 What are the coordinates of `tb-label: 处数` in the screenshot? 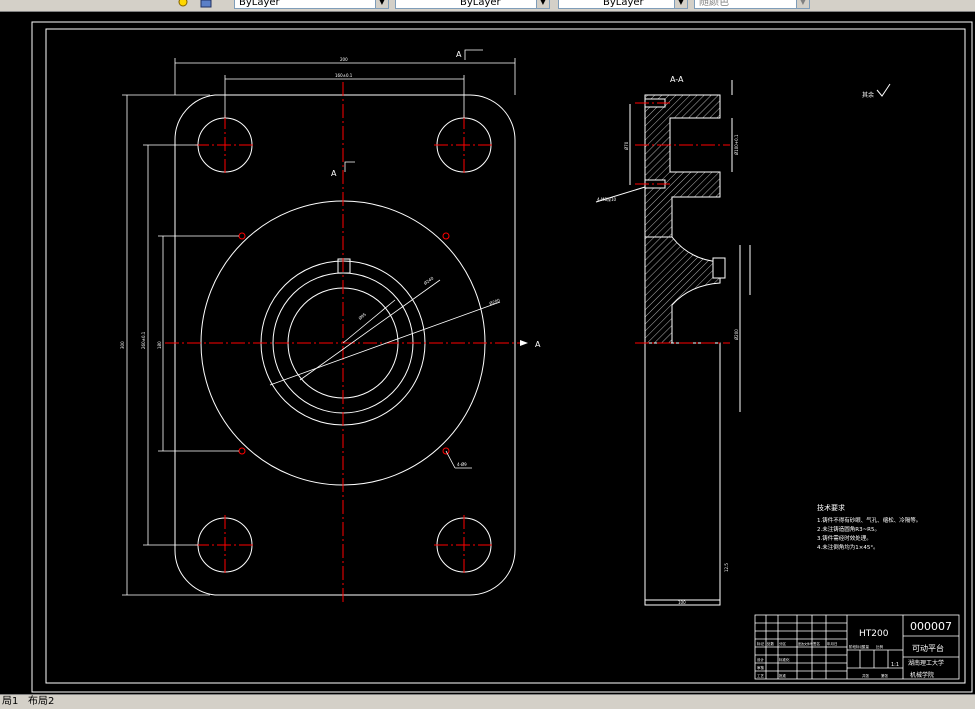 It's located at (771, 643).